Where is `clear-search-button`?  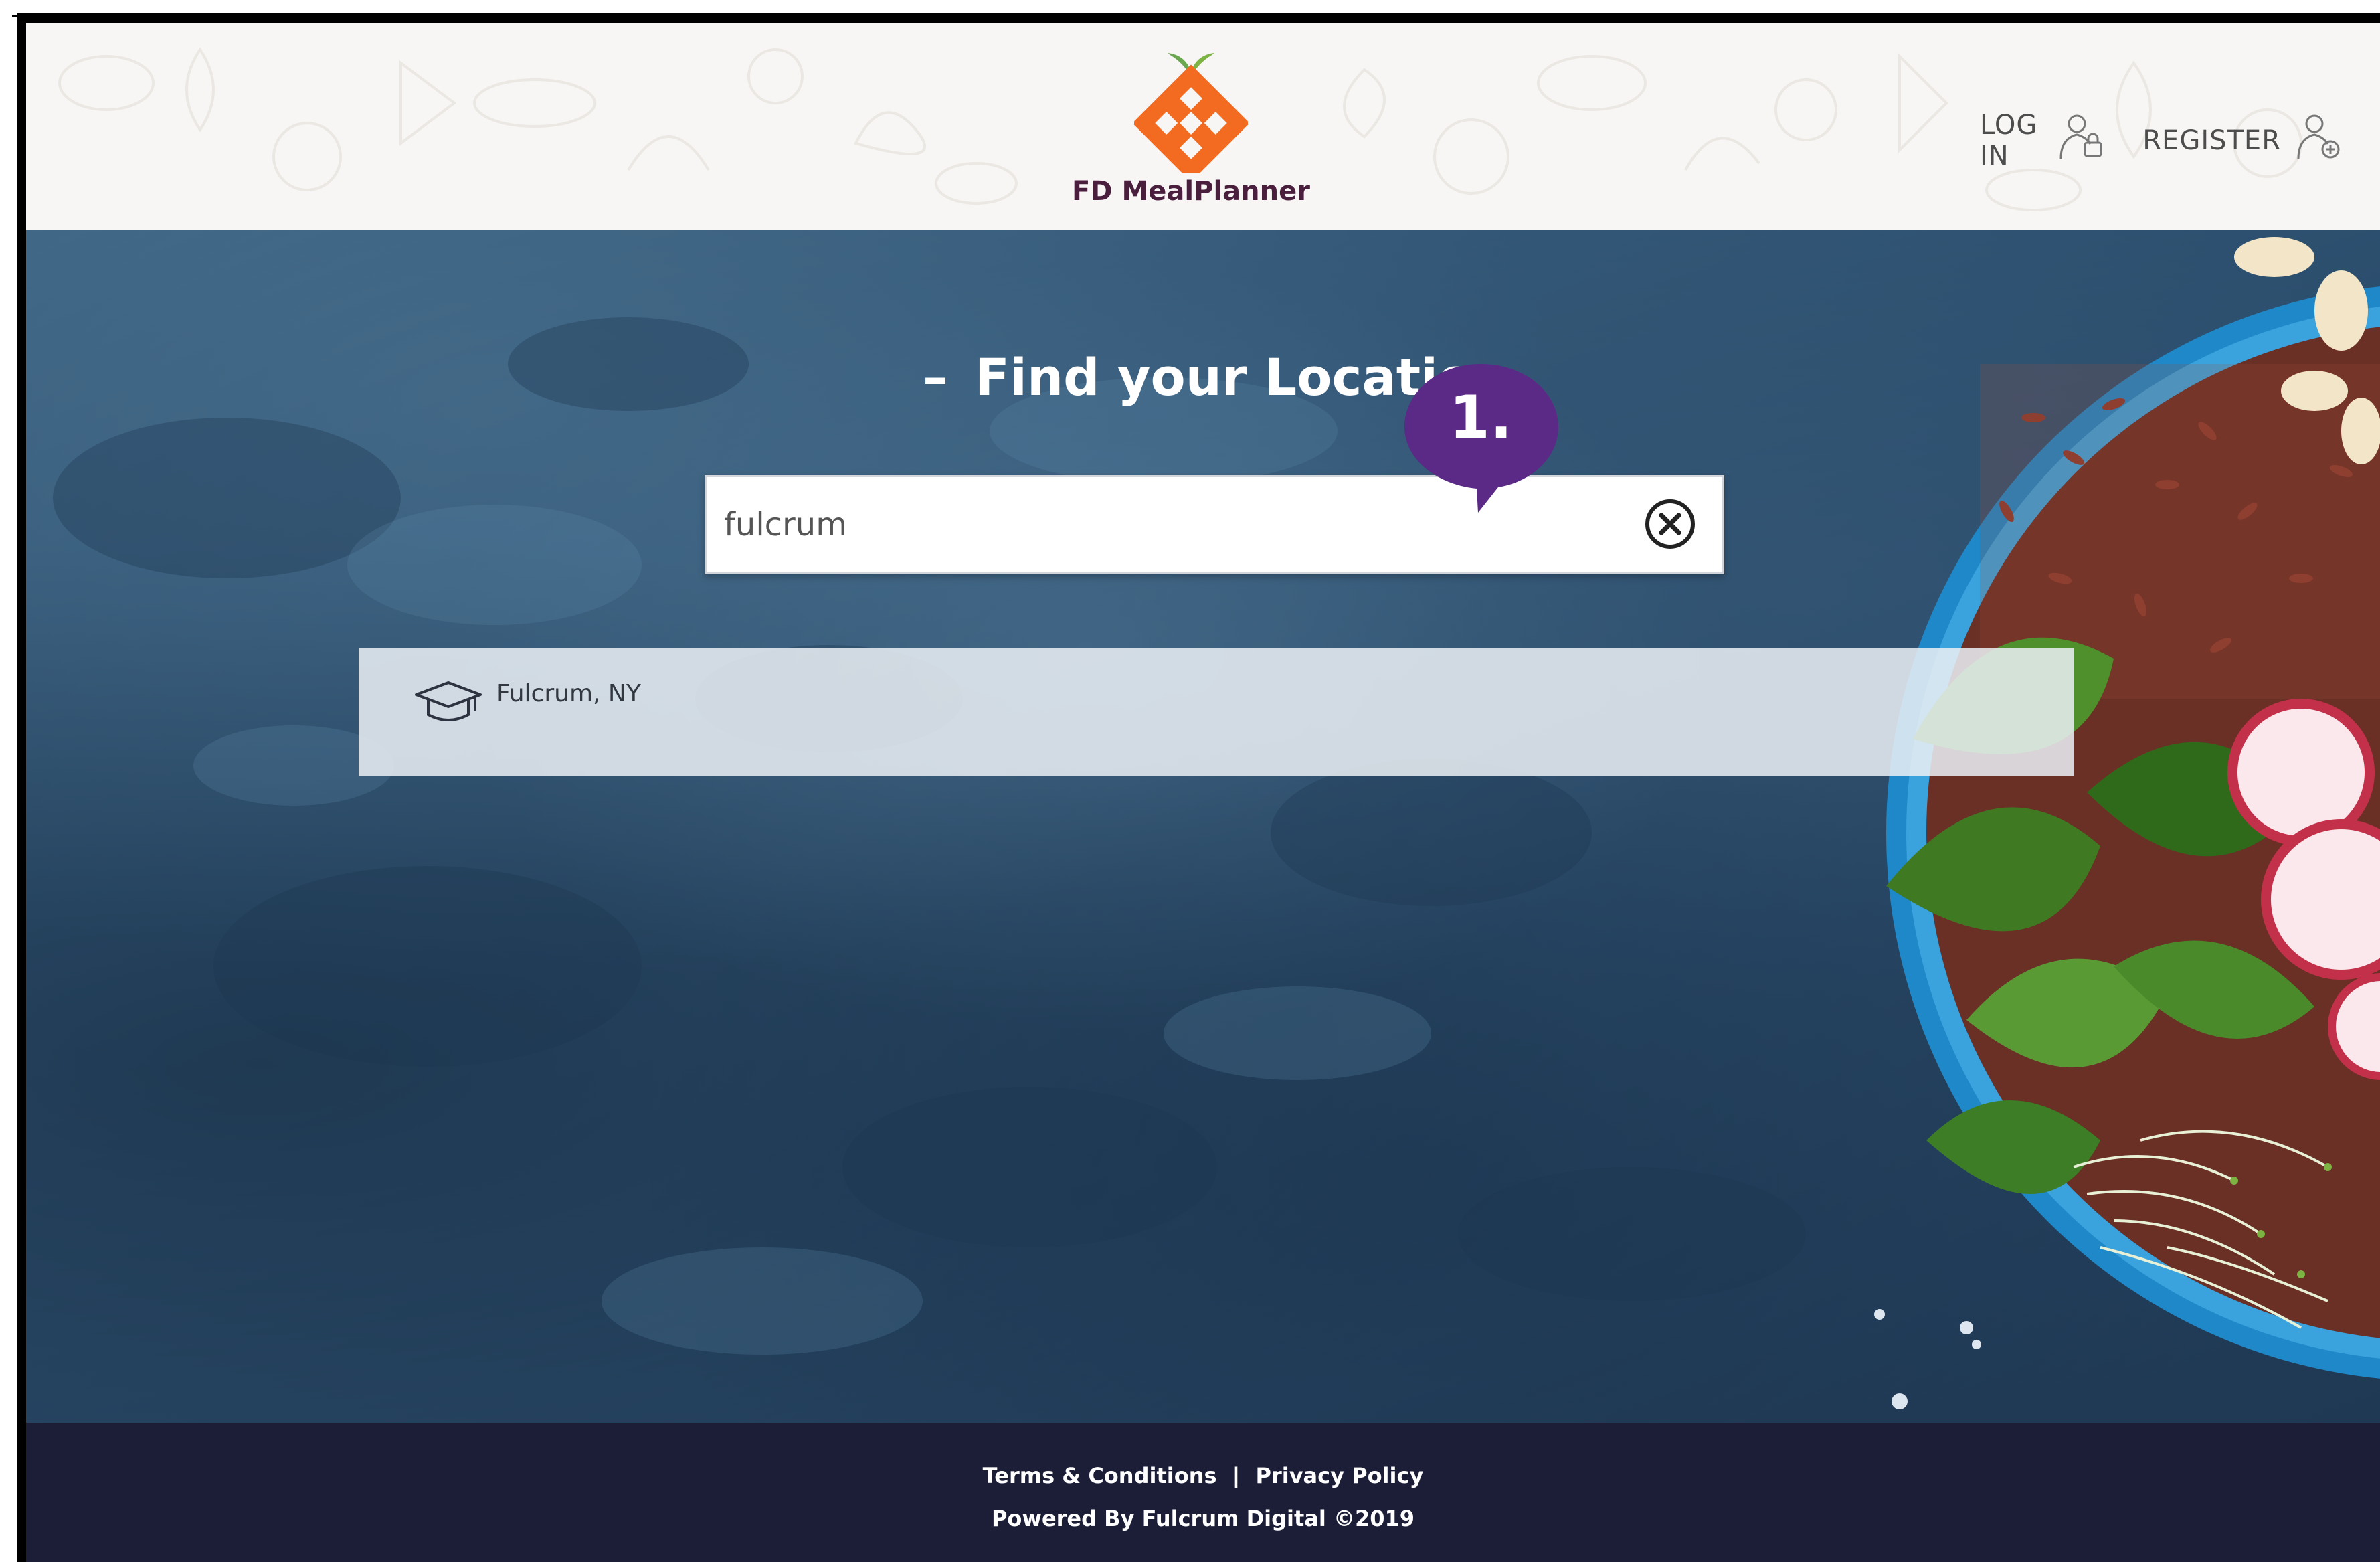
clear-search-button is located at coordinates (1670, 524).